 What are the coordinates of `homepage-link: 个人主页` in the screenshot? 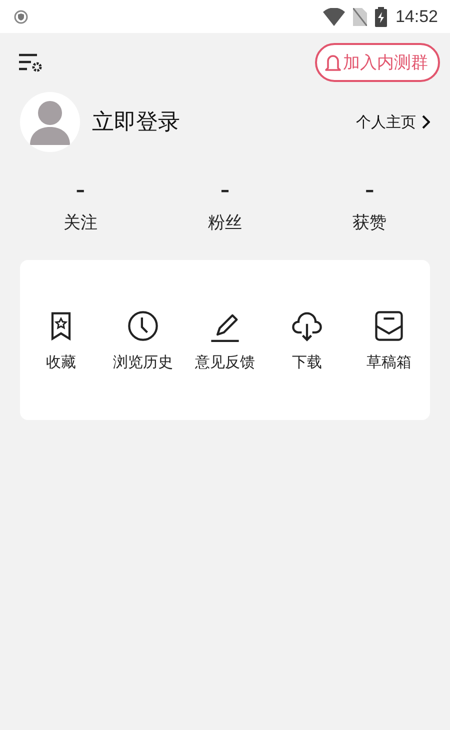 It's located at (393, 122).